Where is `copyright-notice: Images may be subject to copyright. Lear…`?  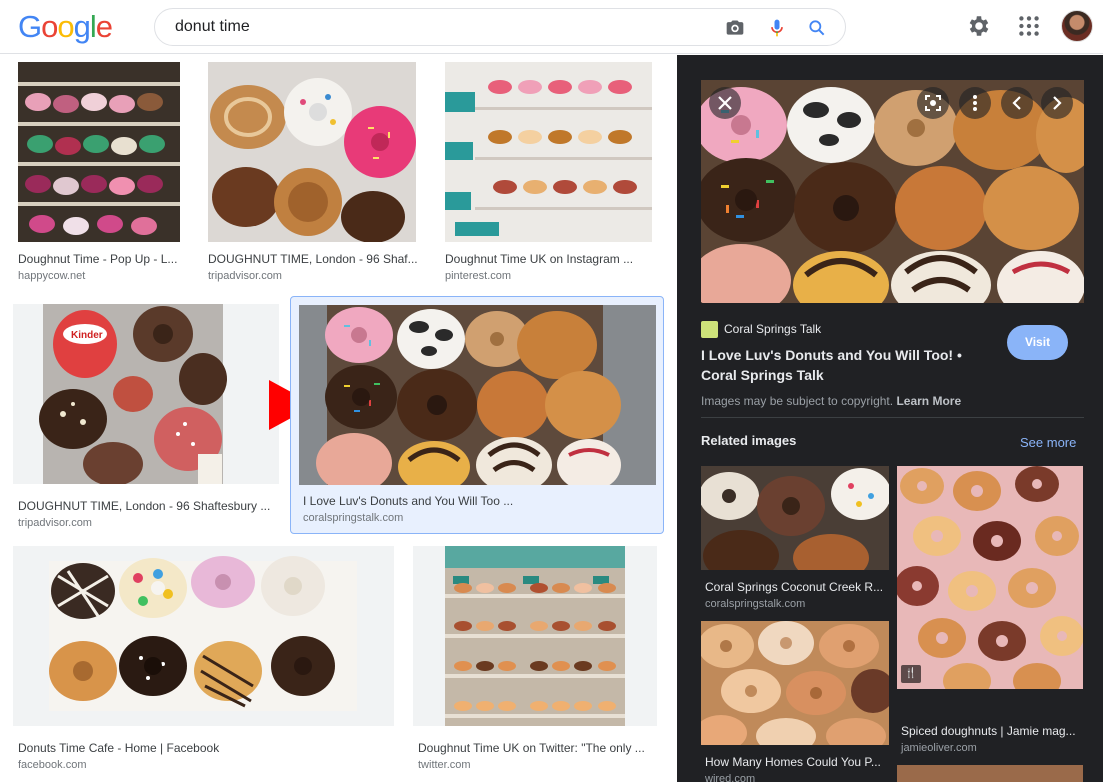 copyright-notice: Images may be subject to copyright. Lear… is located at coordinates (831, 401).